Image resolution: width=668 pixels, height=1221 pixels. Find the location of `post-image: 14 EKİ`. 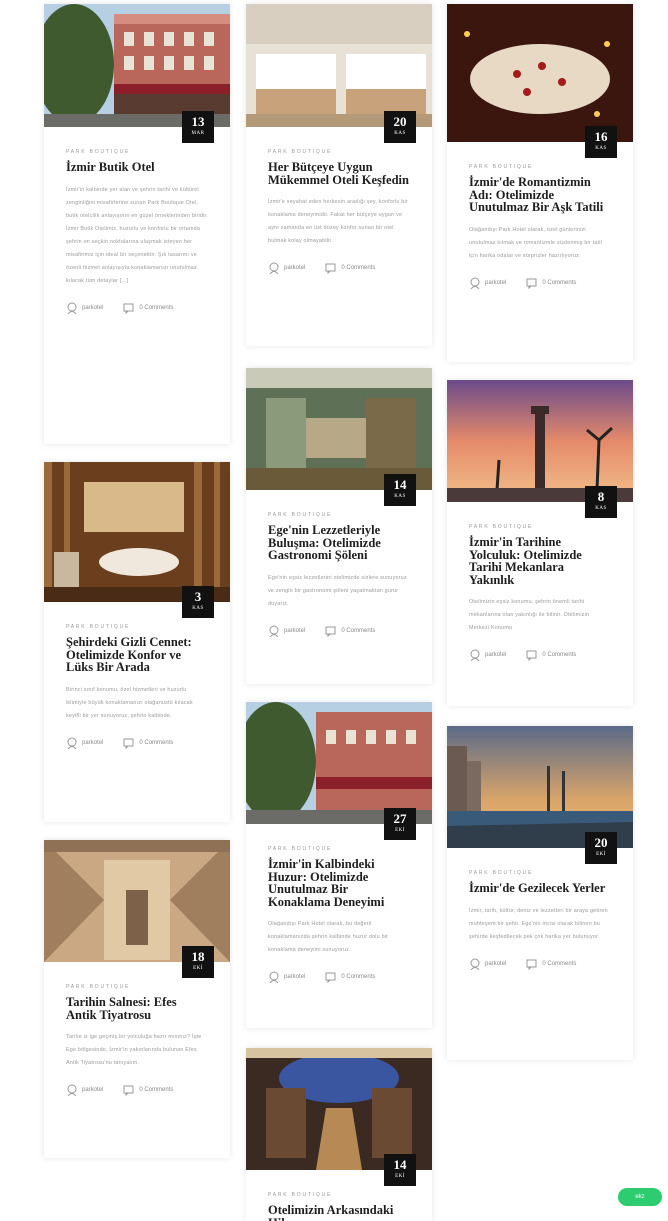

post-image: 14 EKİ is located at coordinates (339, 1117).